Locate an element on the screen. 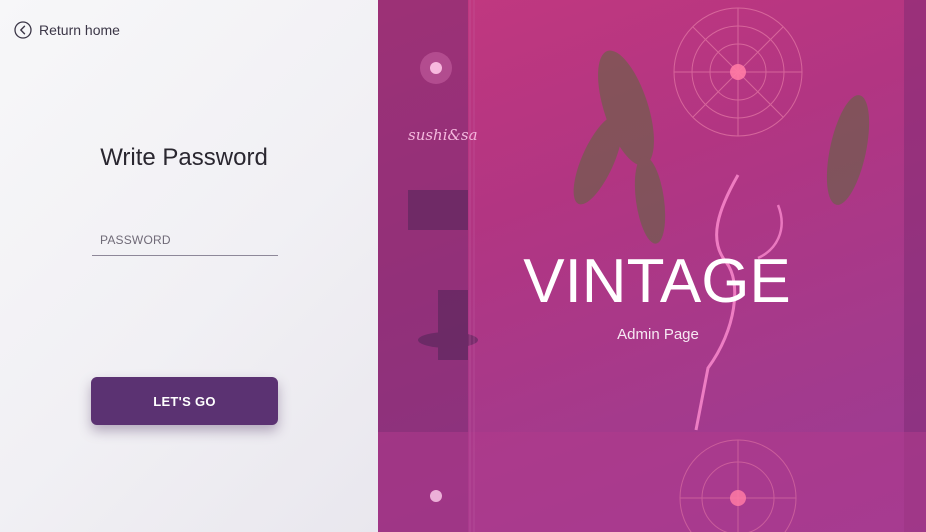 The width and height of the screenshot is (926, 532). password-input is located at coordinates (185, 240).